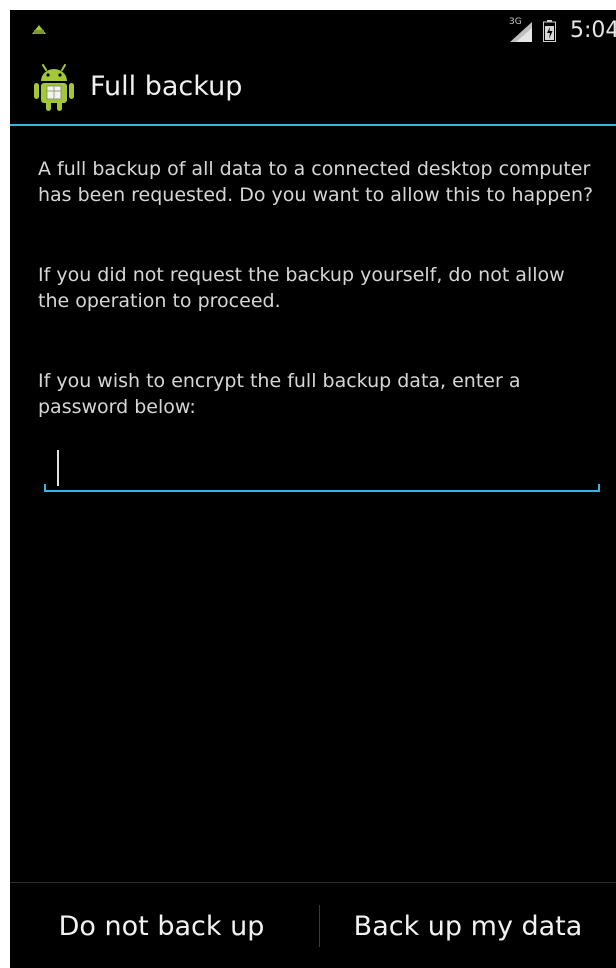  I want to click on password-input, so click(322, 468).